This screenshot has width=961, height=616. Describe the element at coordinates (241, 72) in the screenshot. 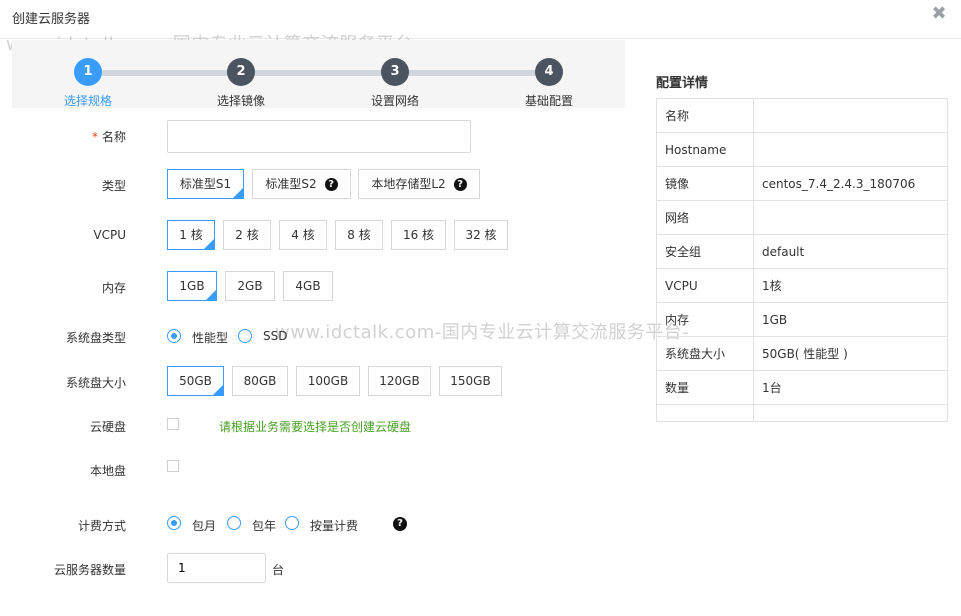

I see `step-number: 2` at that location.